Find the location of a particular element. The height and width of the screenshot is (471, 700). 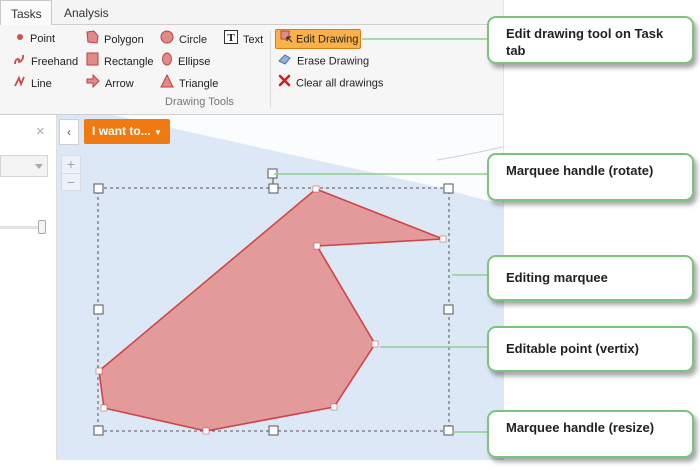

edit-drawing-icon is located at coordinates (286, 39).